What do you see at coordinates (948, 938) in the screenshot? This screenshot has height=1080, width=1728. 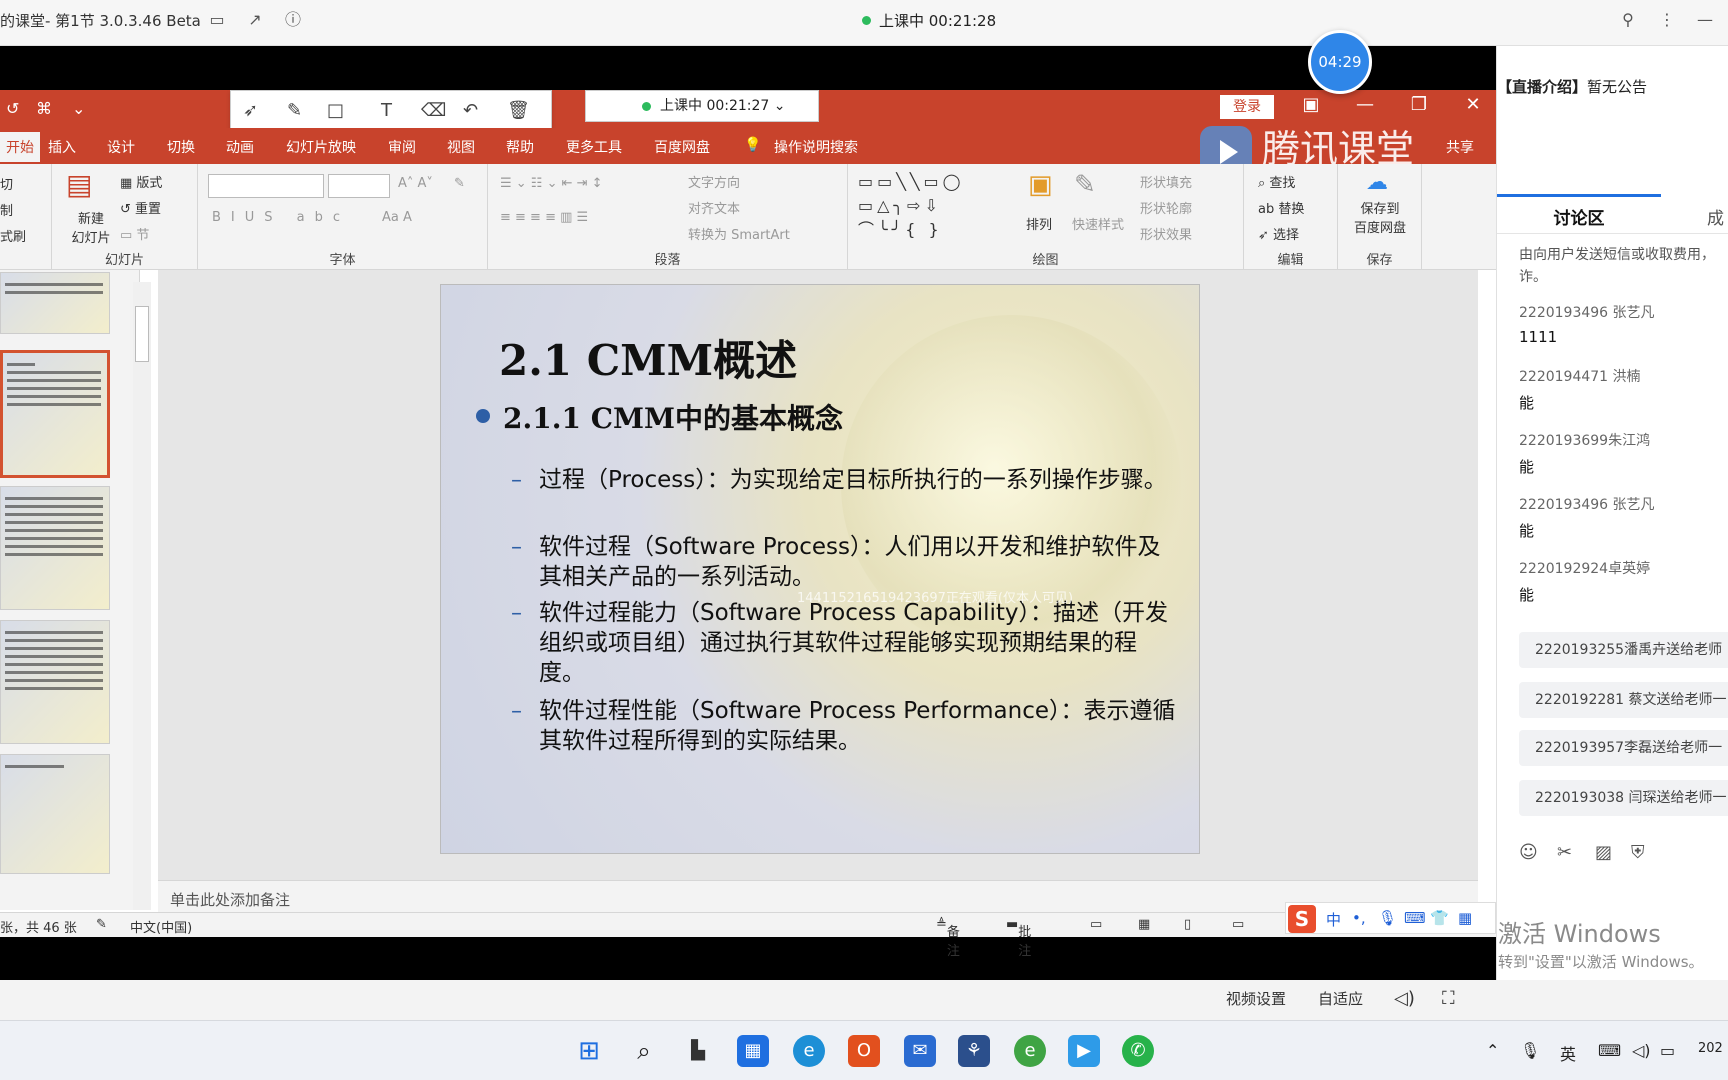 I see `notes-toggle: ≜ 备注` at bounding box center [948, 938].